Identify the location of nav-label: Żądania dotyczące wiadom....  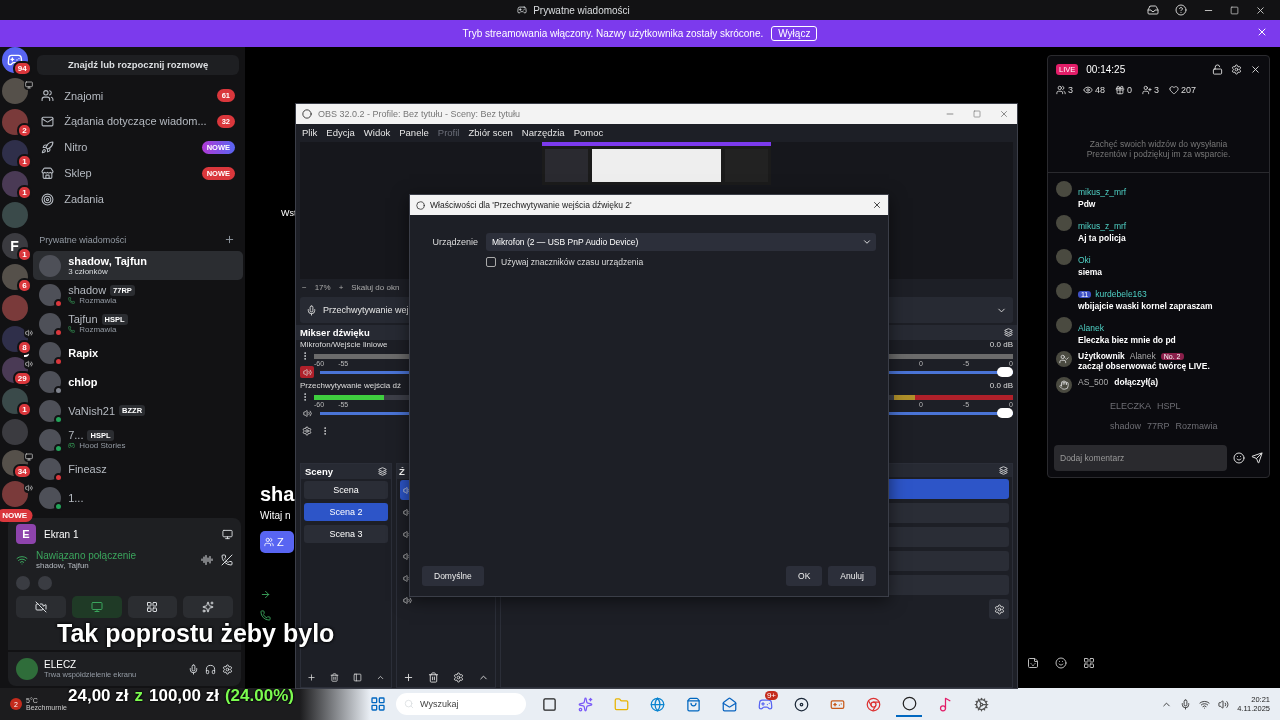
(135, 121).